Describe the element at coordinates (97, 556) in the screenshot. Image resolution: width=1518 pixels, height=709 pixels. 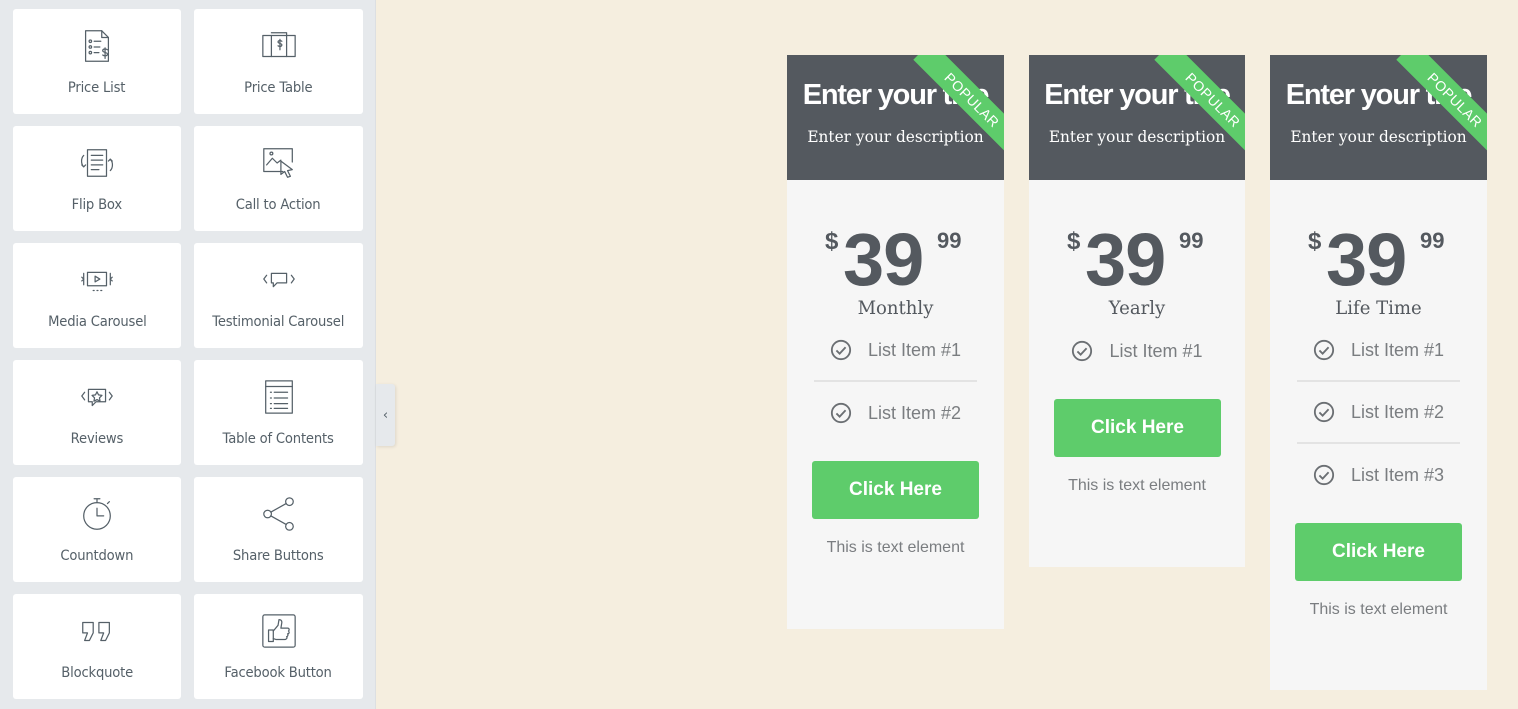
I see `widget-label: Countdown` at that location.